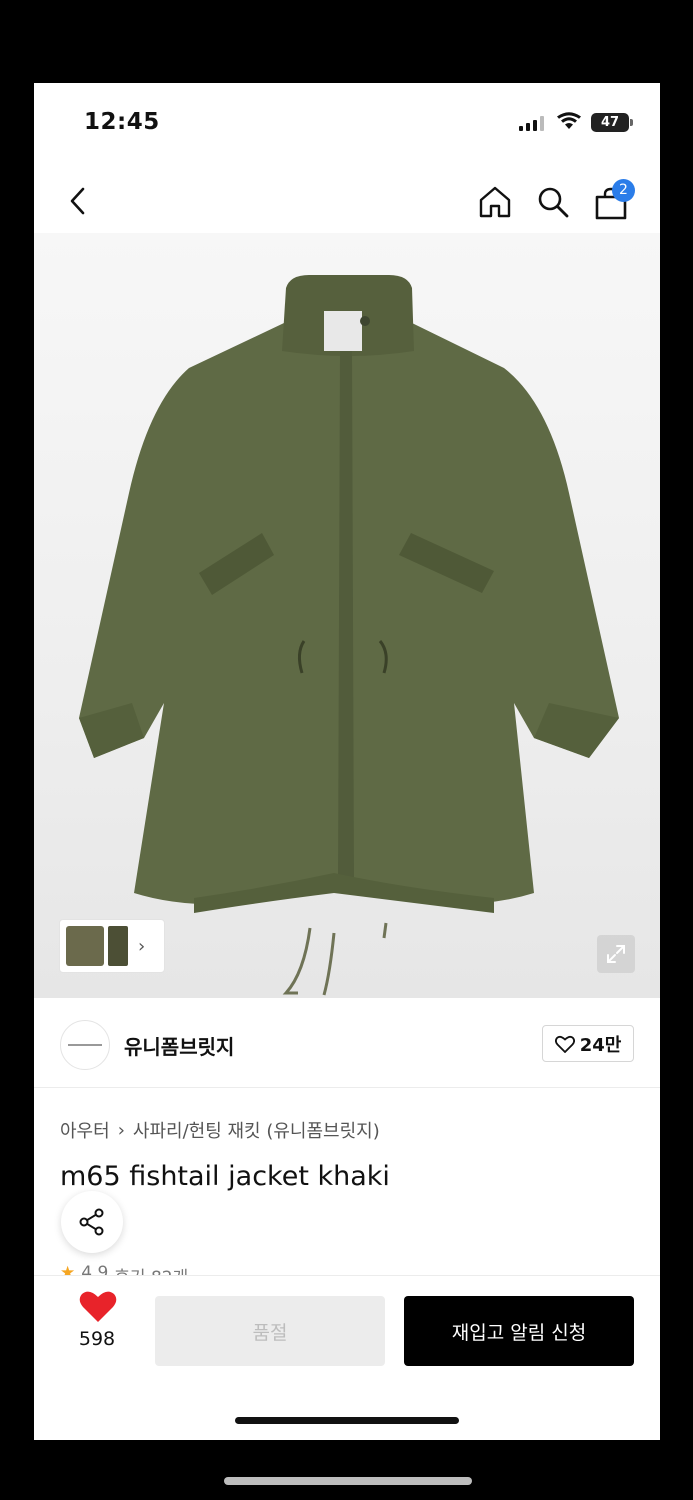  What do you see at coordinates (225, 1176) in the screenshot?
I see `product-title: m65 fishtail jacket khaki` at bounding box center [225, 1176].